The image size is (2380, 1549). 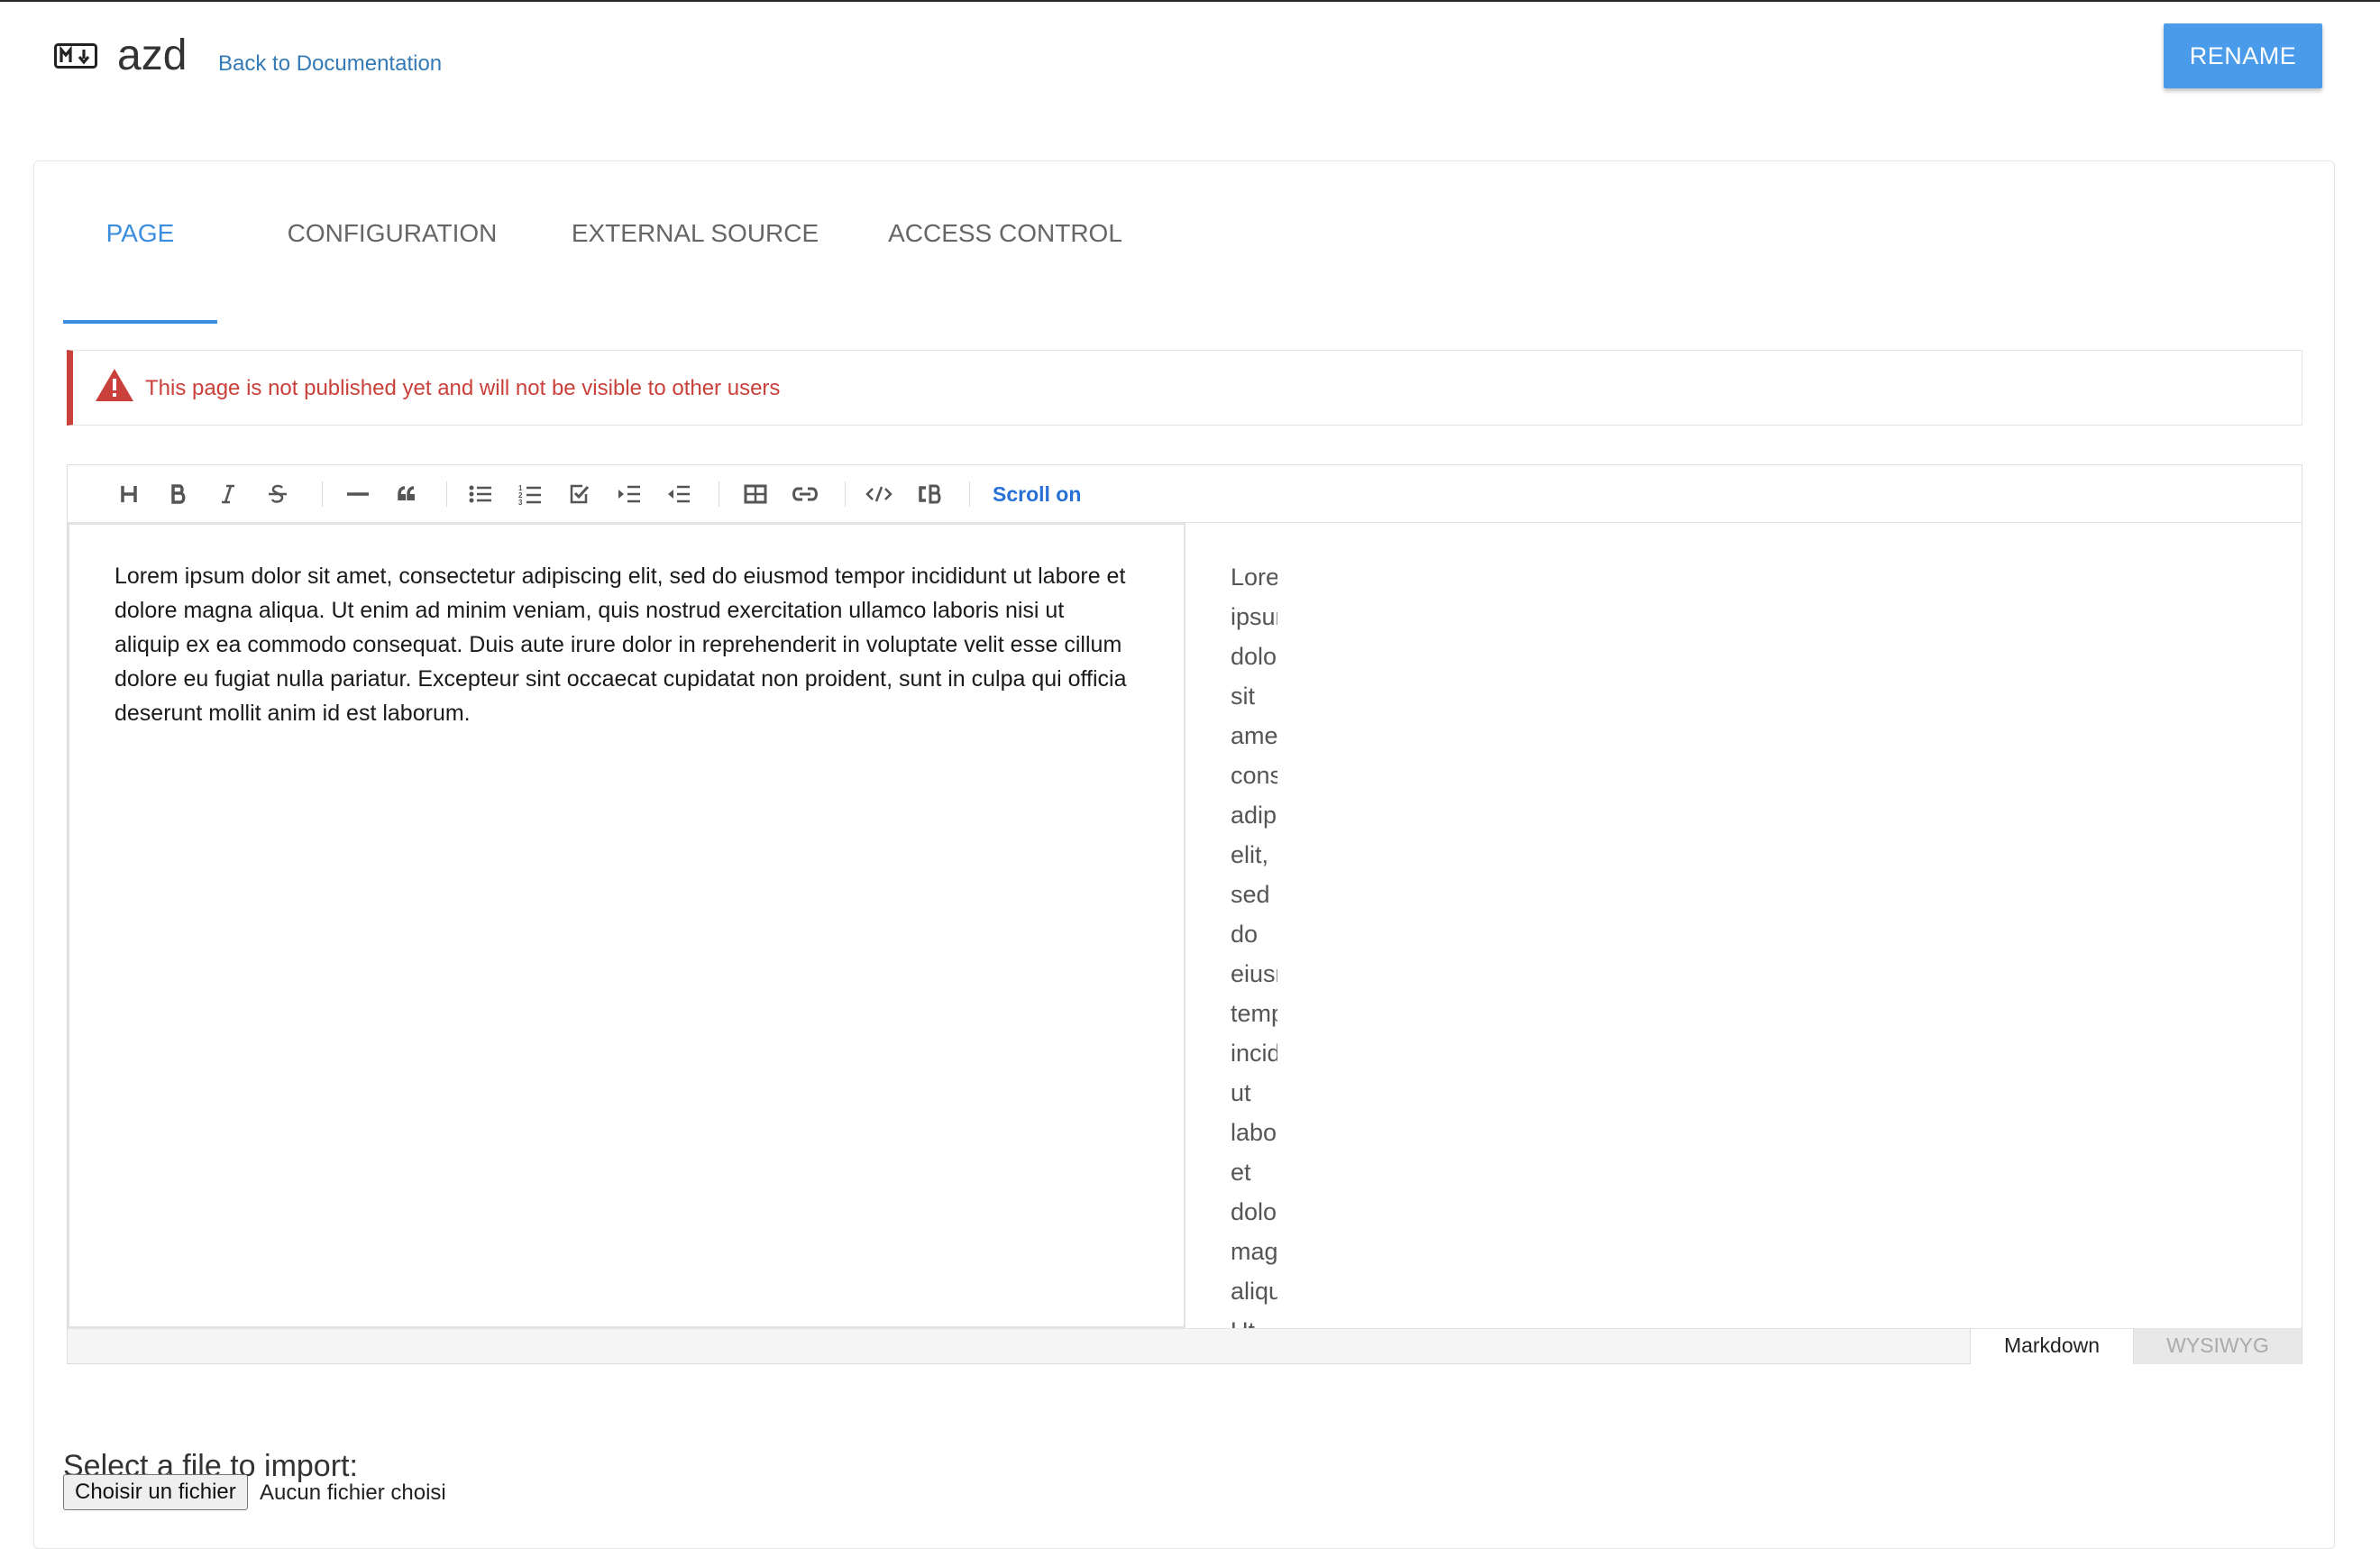 I want to click on page-title: azd, so click(x=152, y=55).